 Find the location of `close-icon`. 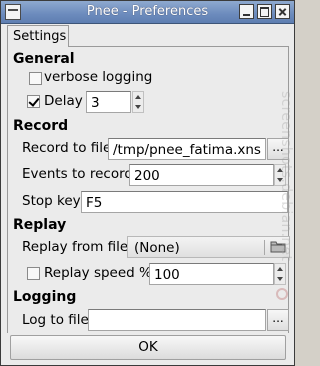

close-icon is located at coordinates (282, 11).